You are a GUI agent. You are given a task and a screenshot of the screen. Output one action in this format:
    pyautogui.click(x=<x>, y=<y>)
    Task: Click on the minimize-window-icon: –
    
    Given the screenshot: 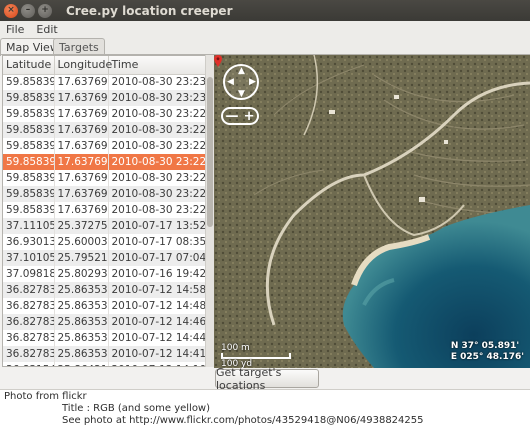 What is the action you would take?
    pyautogui.click(x=28, y=10)
    